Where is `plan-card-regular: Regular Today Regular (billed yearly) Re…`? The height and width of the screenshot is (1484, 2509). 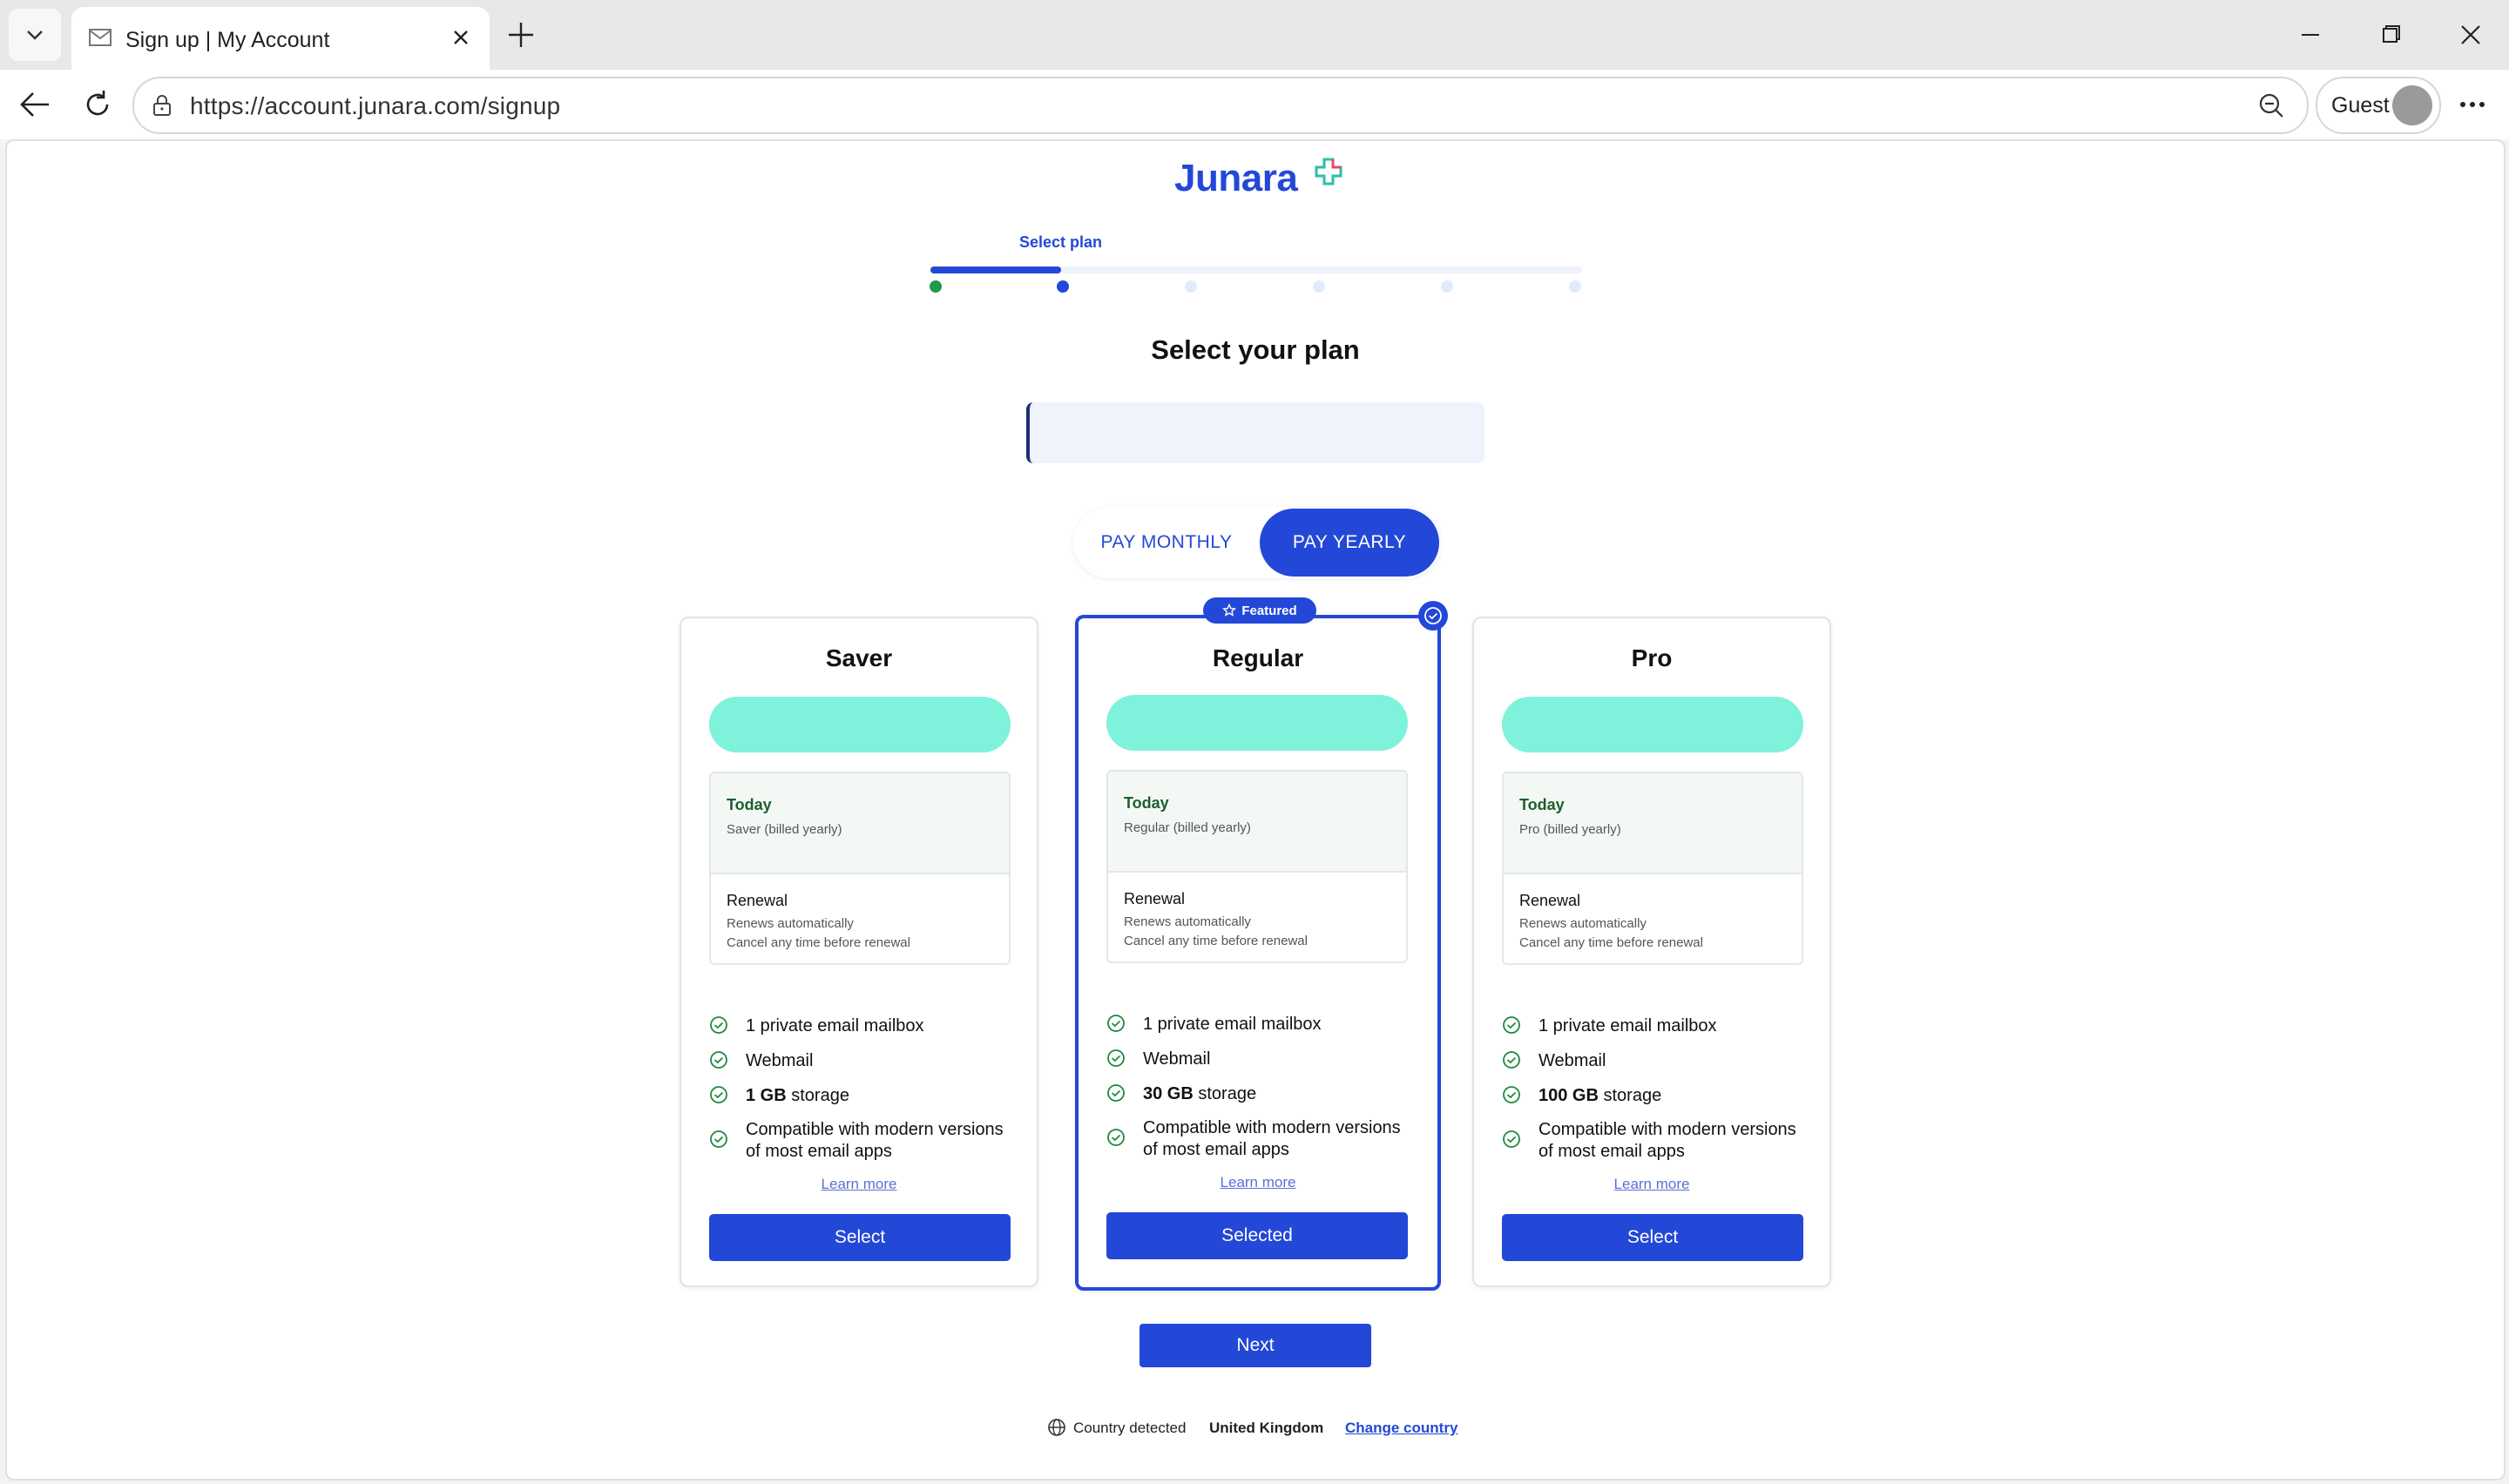 plan-card-regular: Regular Today Regular (billed yearly) Re… is located at coordinates (1258, 953).